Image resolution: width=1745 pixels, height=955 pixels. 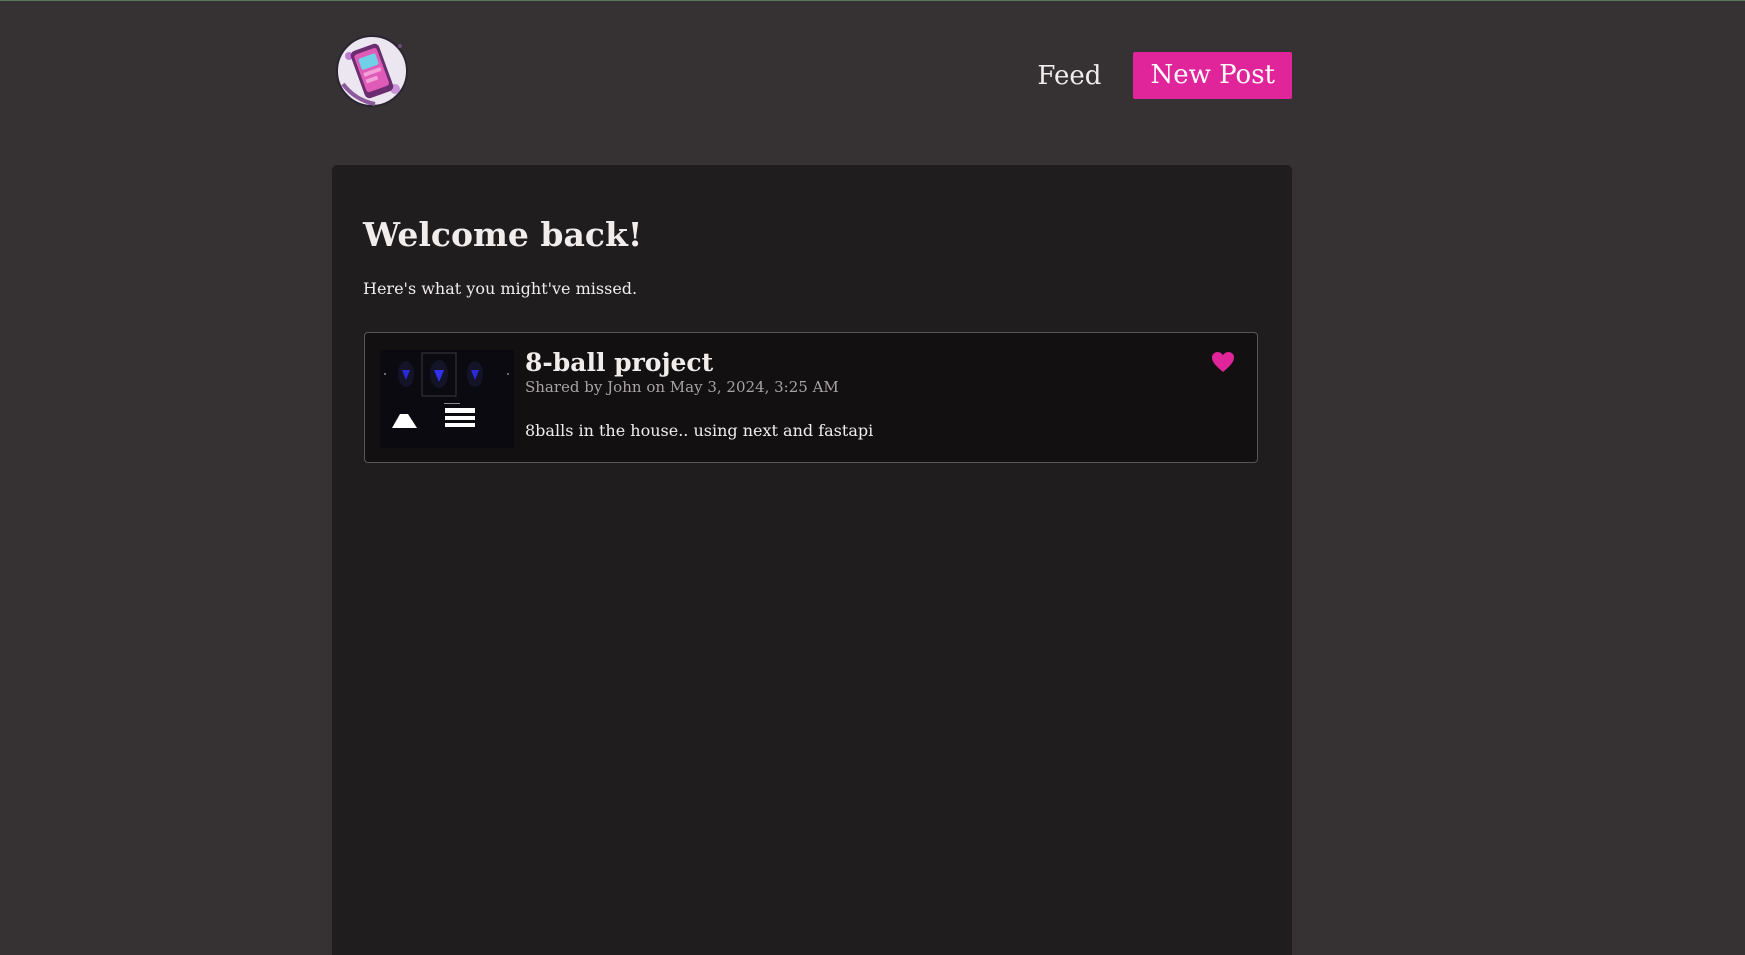 What do you see at coordinates (564, 387) in the screenshot?
I see `post-meta-prefix: Shared by` at bounding box center [564, 387].